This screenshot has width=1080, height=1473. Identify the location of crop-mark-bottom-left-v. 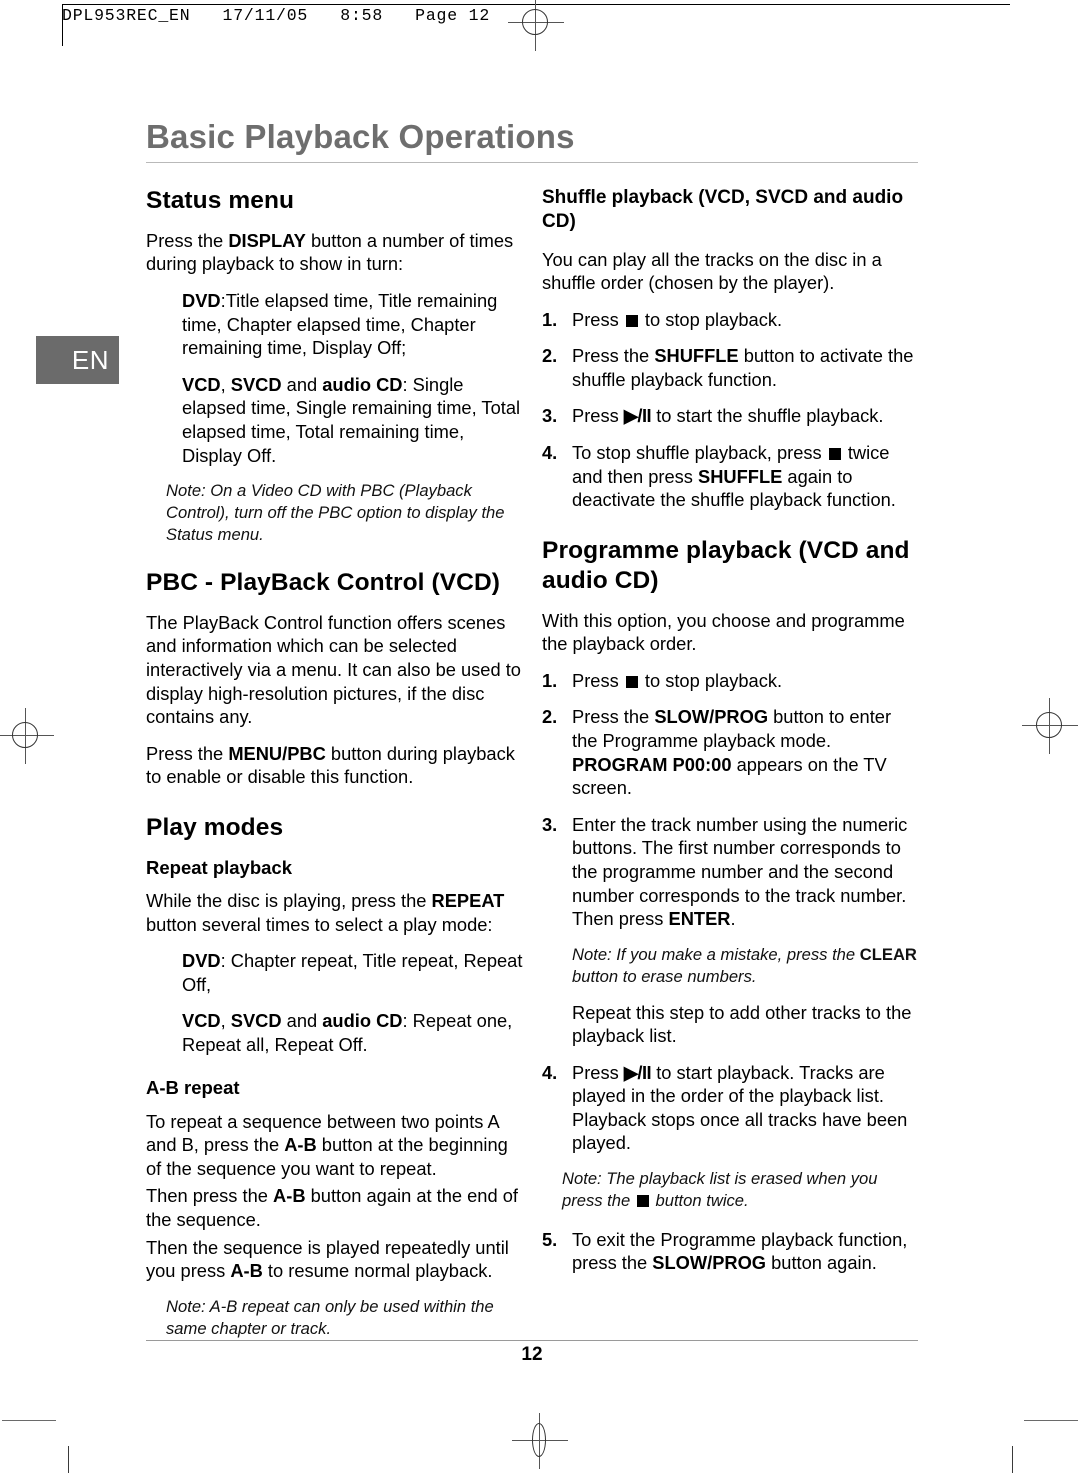
(69, 1459).